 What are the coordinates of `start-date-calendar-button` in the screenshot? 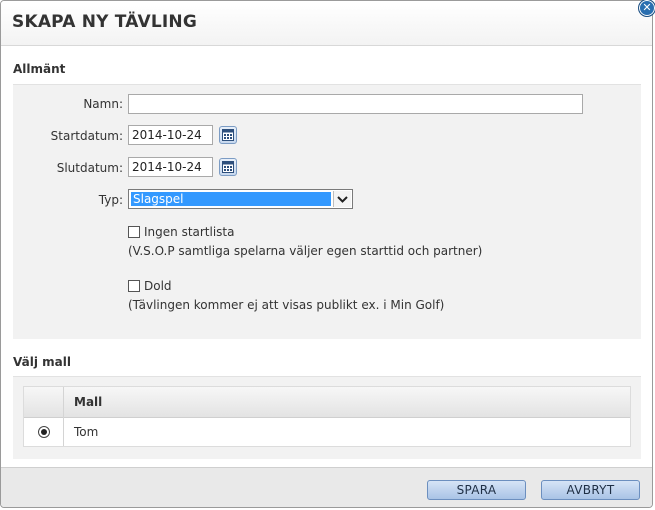 It's located at (228, 135).